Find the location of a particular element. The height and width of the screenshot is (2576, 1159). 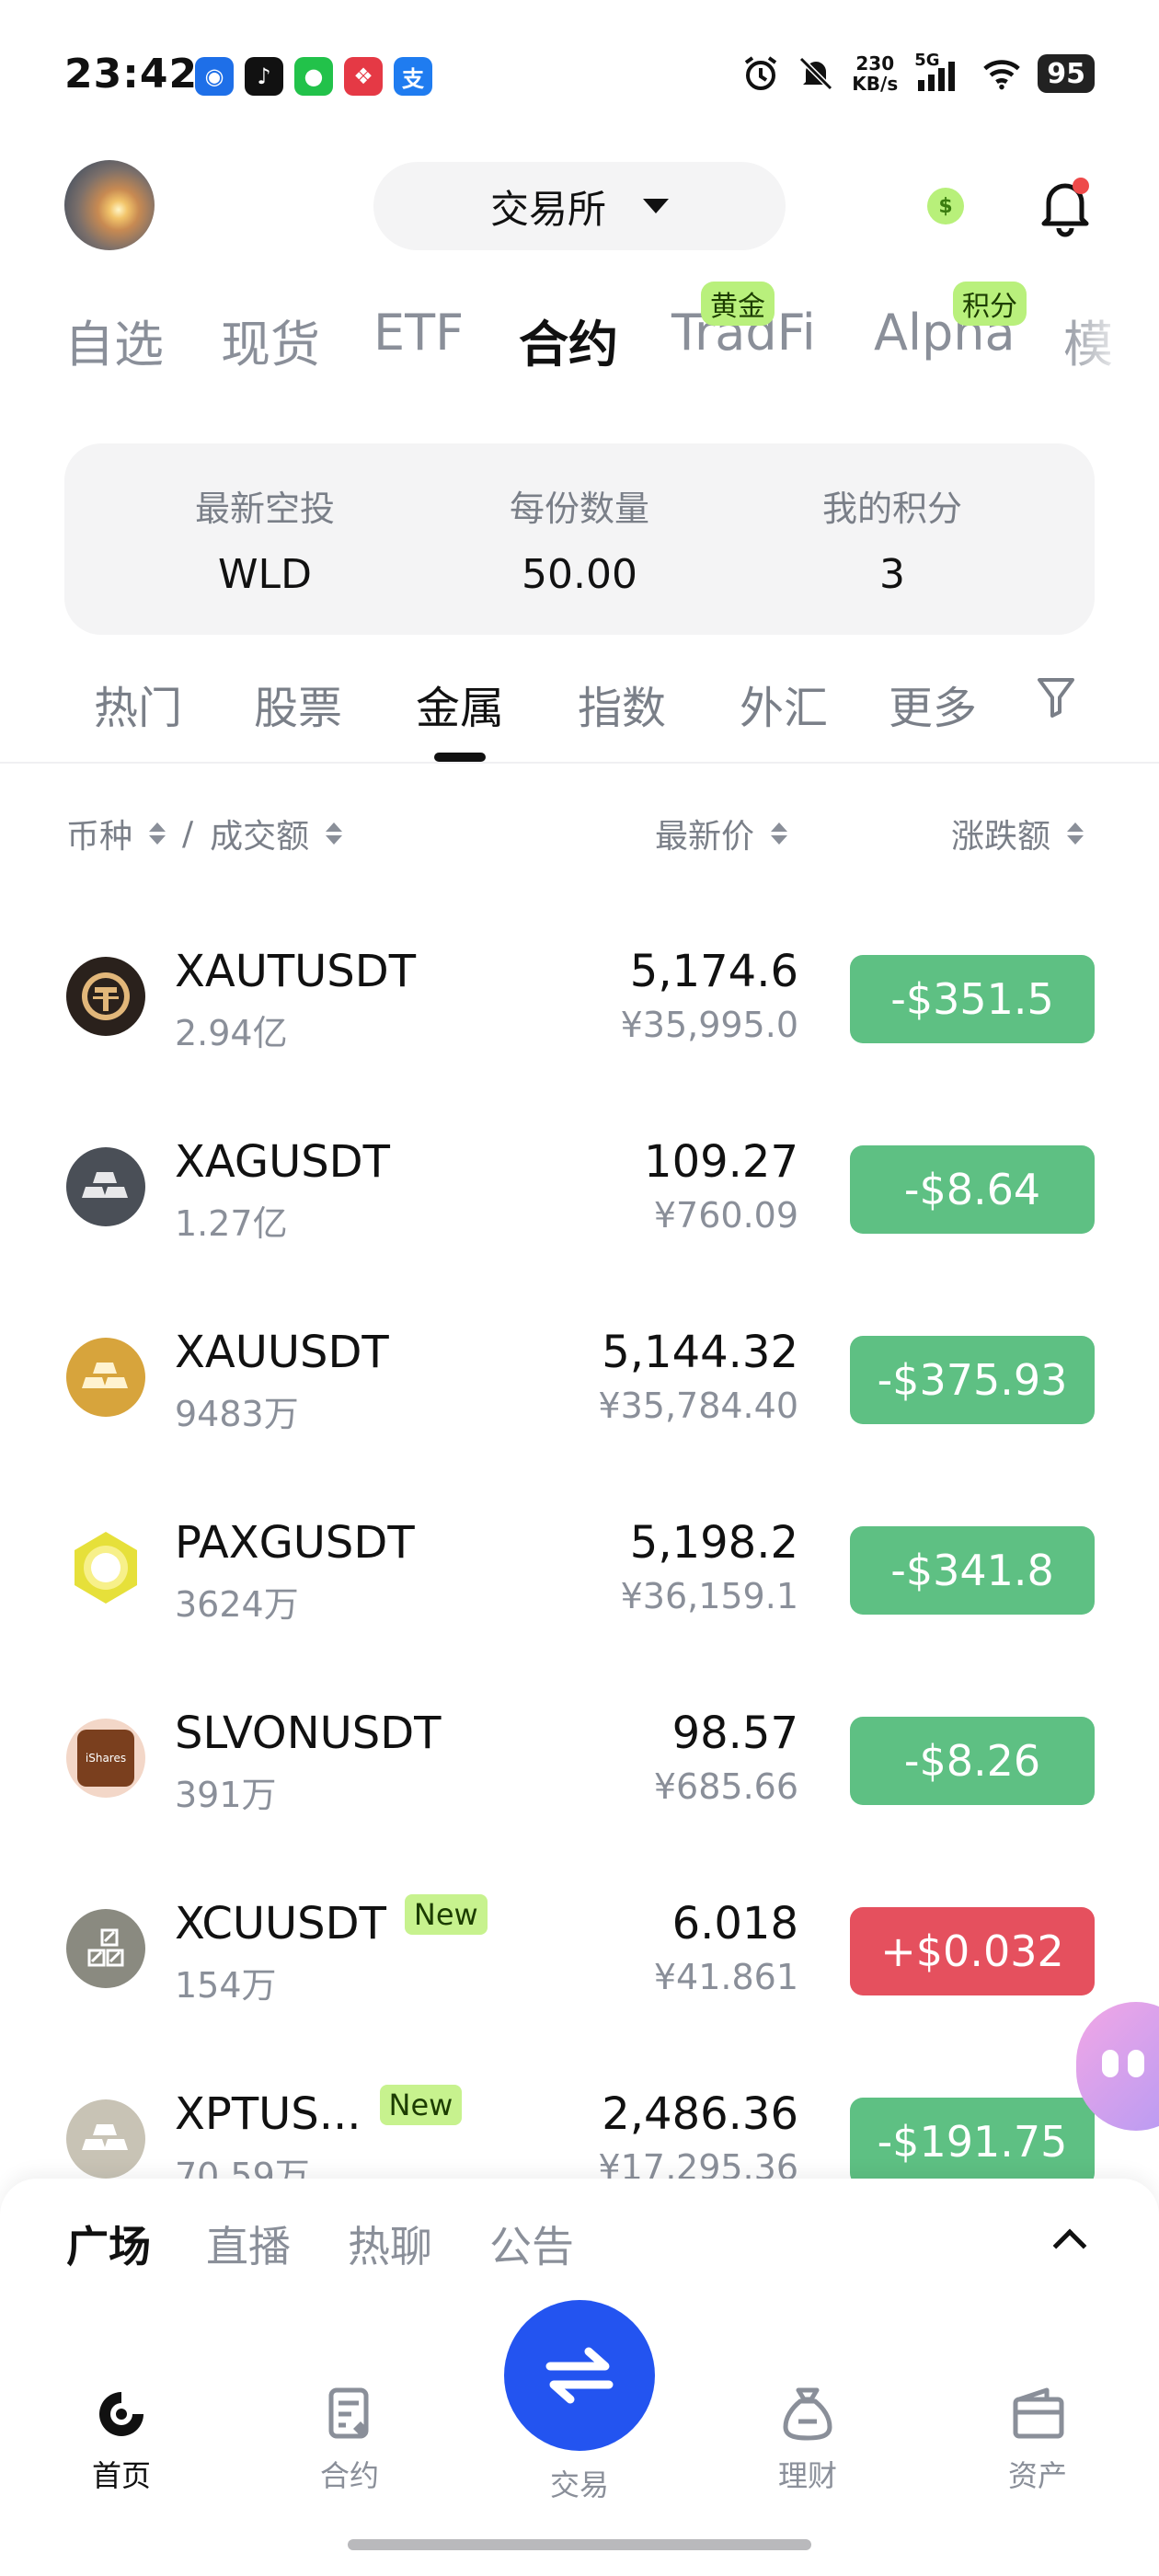

row-price: 5,174.6 is located at coordinates (713, 972).